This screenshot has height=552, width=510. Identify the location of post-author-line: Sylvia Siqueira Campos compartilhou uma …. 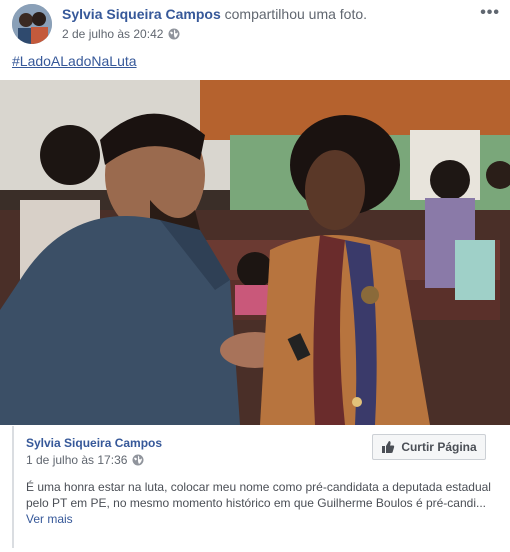
(214, 14).